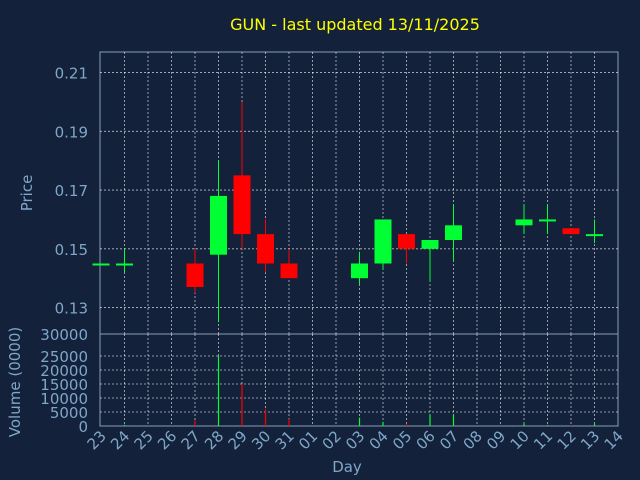 This screenshot has width=640, height=480. I want to click on x-tick-label: 28, so click(214, 440).